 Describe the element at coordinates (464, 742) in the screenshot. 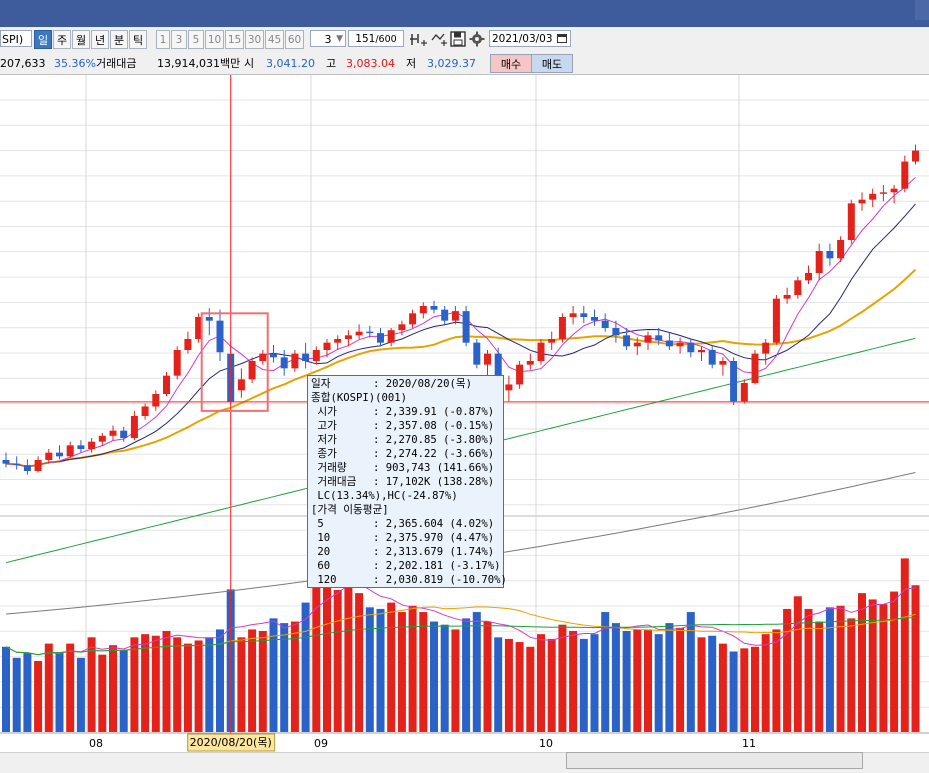

I see `x-axis-band` at that location.